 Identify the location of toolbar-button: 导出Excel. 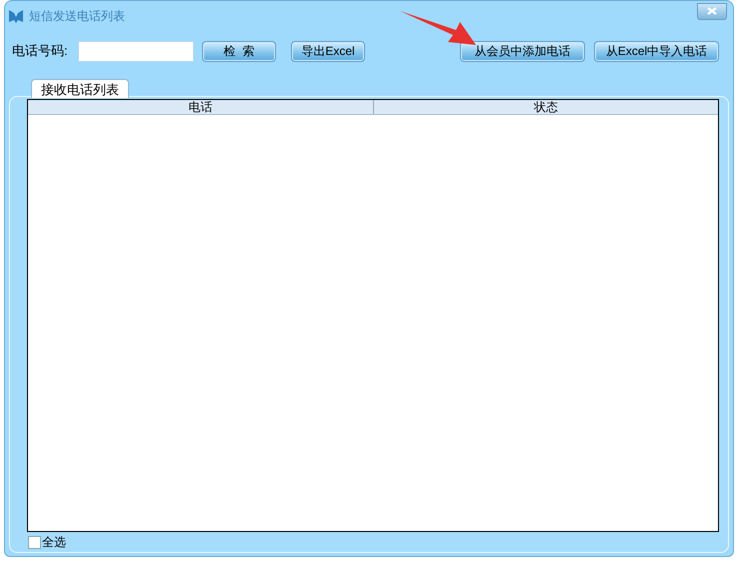
(328, 51).